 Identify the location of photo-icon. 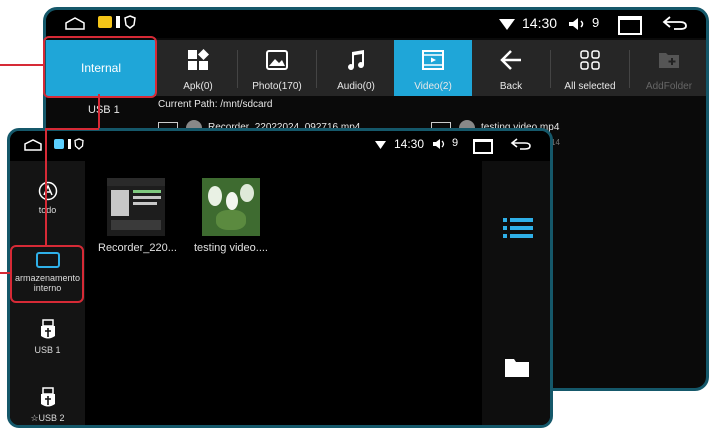
(277, 60).